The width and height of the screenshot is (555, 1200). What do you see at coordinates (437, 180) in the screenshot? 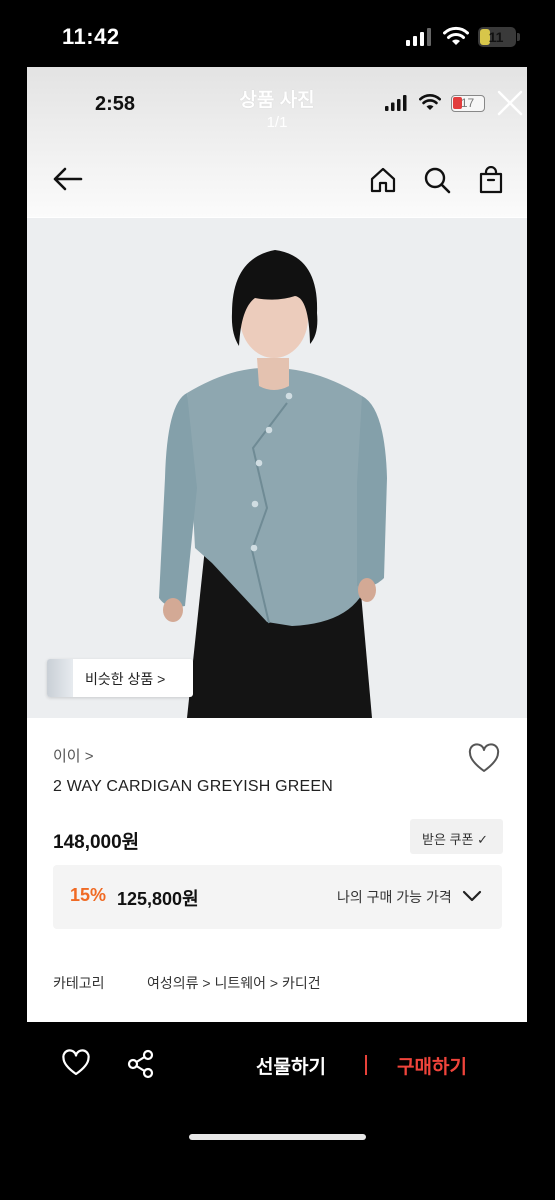
I see `search-icon` at bounding box center [437, 180].